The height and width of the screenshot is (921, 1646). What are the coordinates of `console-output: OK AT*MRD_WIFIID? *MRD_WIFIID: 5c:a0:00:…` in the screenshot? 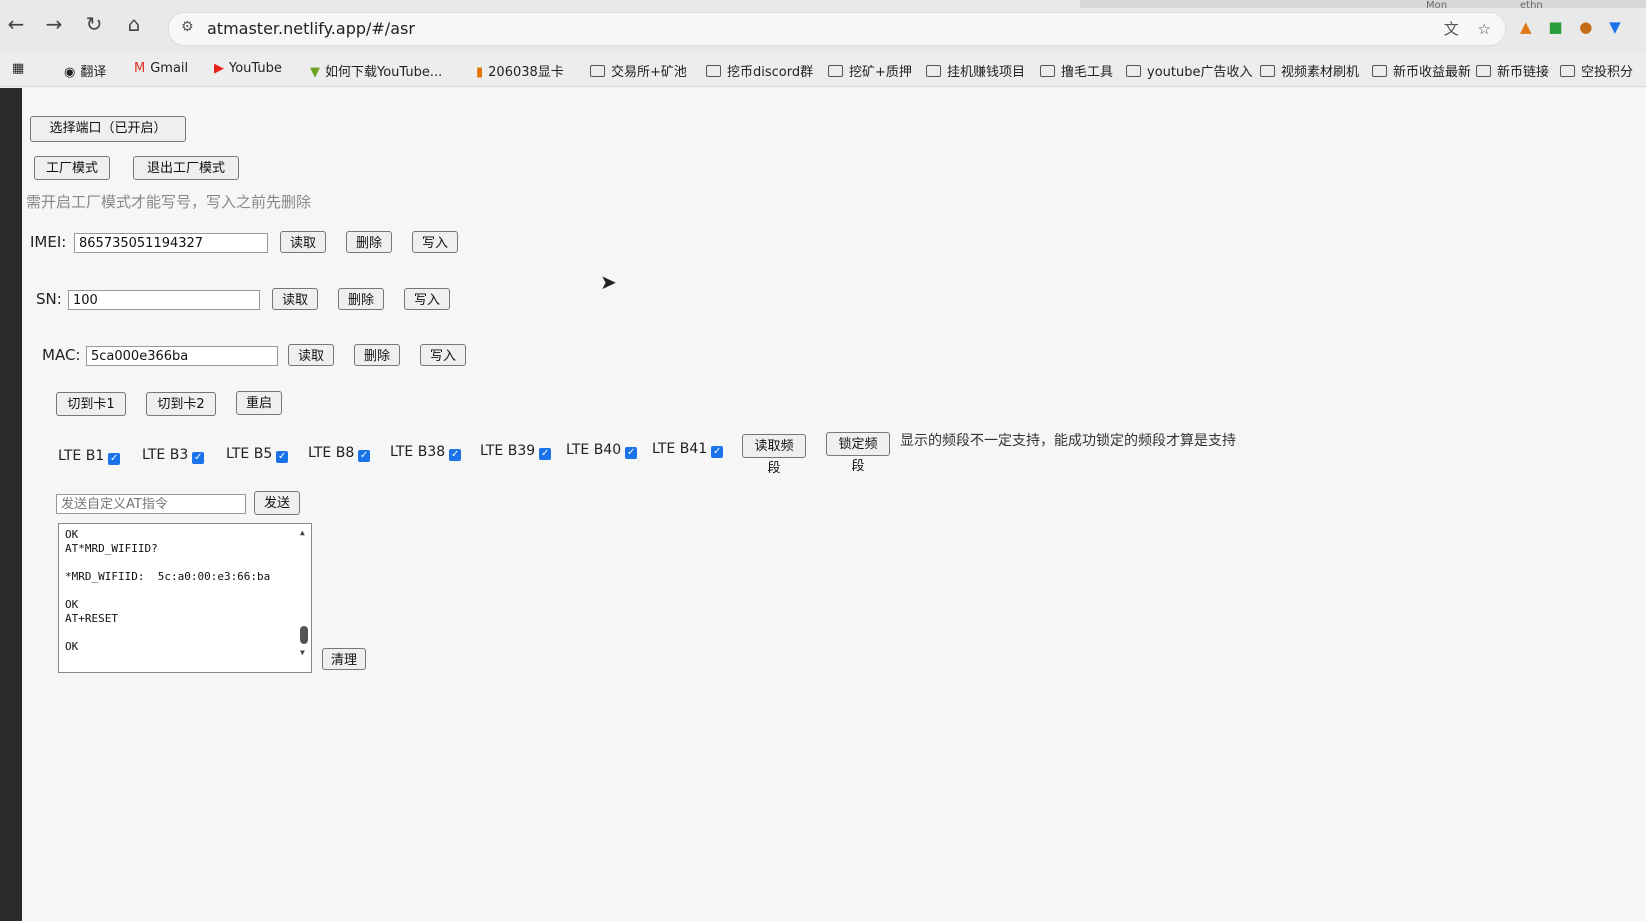 It's located at (185, 598).